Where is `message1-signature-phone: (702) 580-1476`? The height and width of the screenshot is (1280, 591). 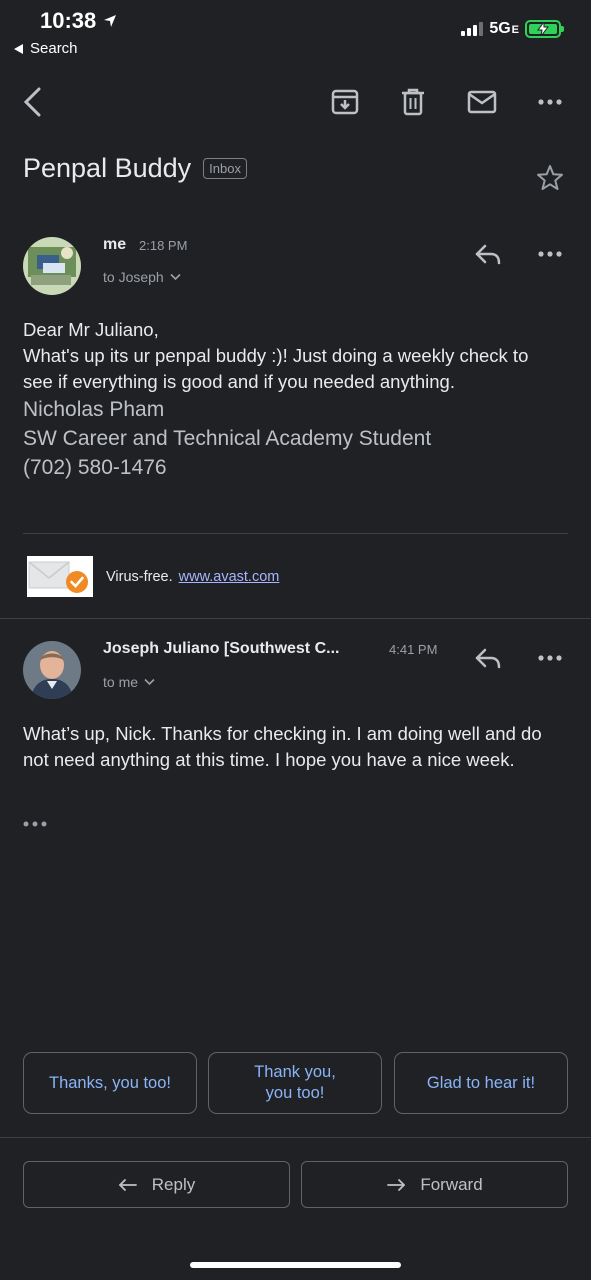
message1-signature-phone: (702) 580-1476 is located at coordinates (95, 467).